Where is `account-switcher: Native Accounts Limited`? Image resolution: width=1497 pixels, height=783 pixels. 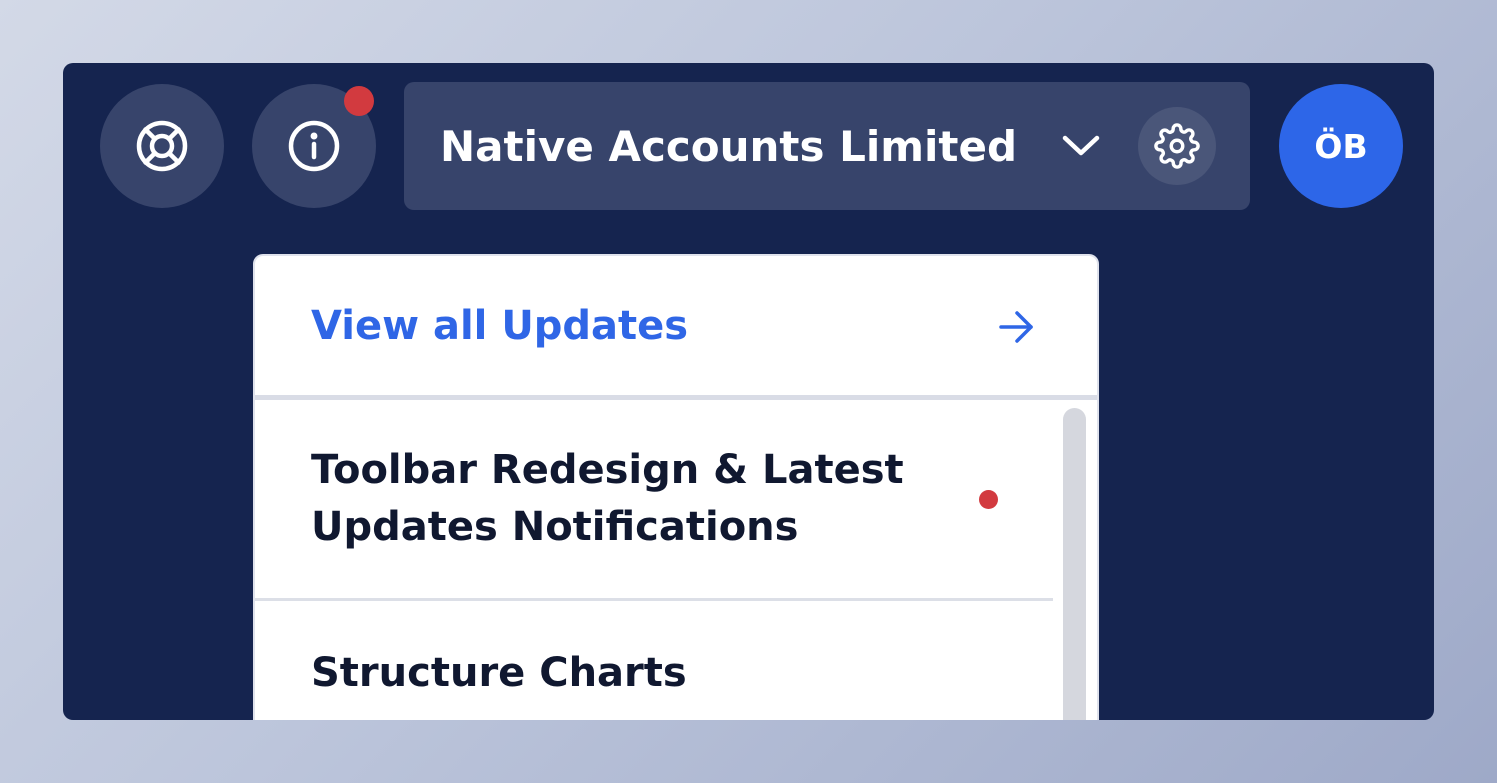 account-switcher: Native Accounts Limited is located at coordinates (827, 146).